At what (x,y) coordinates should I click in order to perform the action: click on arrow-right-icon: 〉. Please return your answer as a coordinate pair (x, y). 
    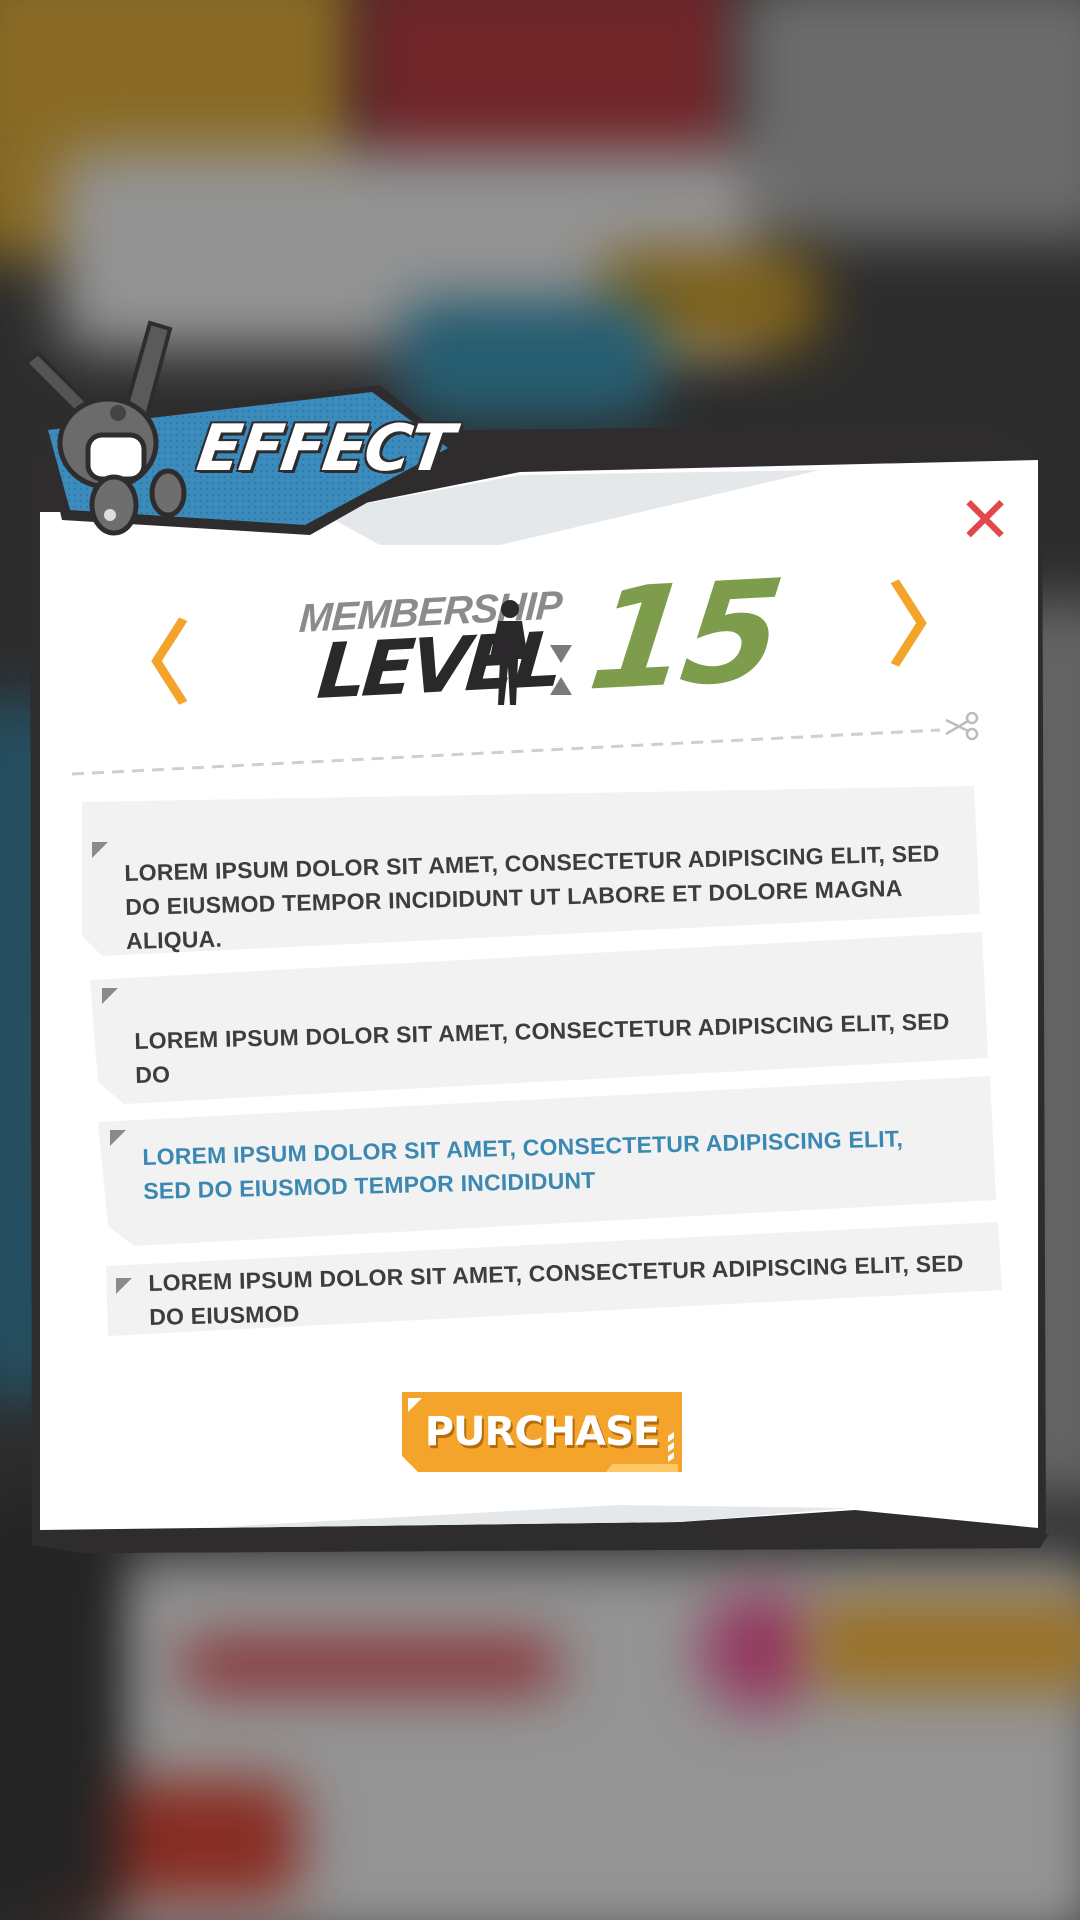
    Looking at the image, I should click on (933, 626).